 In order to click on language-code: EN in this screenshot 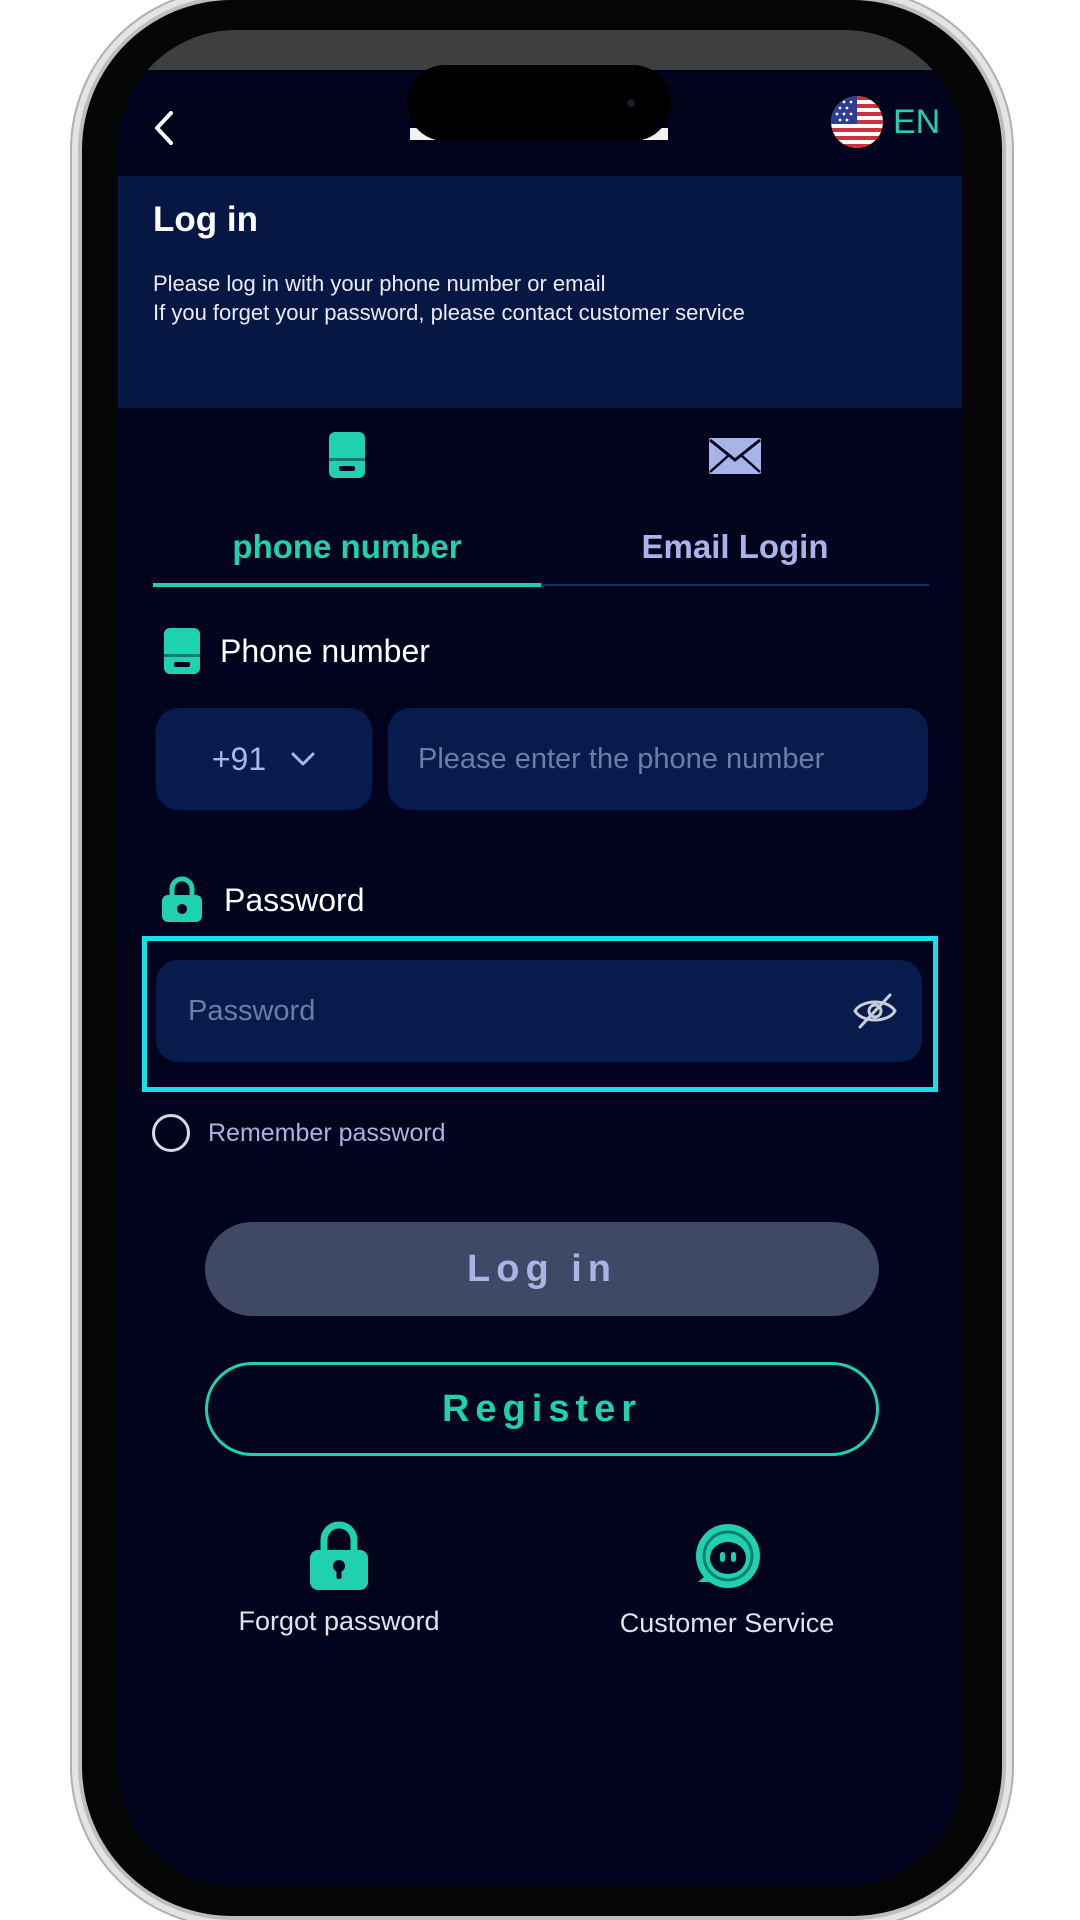, I will do `click(917, 121)`.